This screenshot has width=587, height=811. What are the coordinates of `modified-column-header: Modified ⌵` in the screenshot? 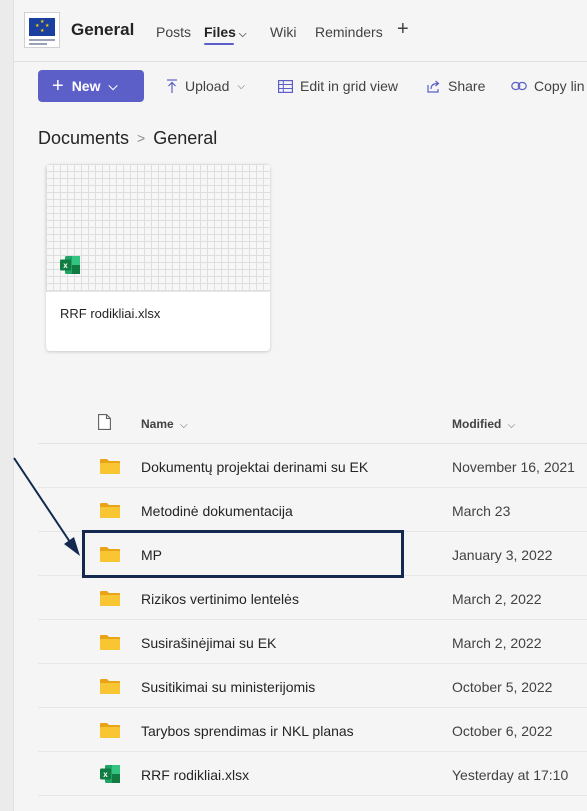 It's located at (483, 424).